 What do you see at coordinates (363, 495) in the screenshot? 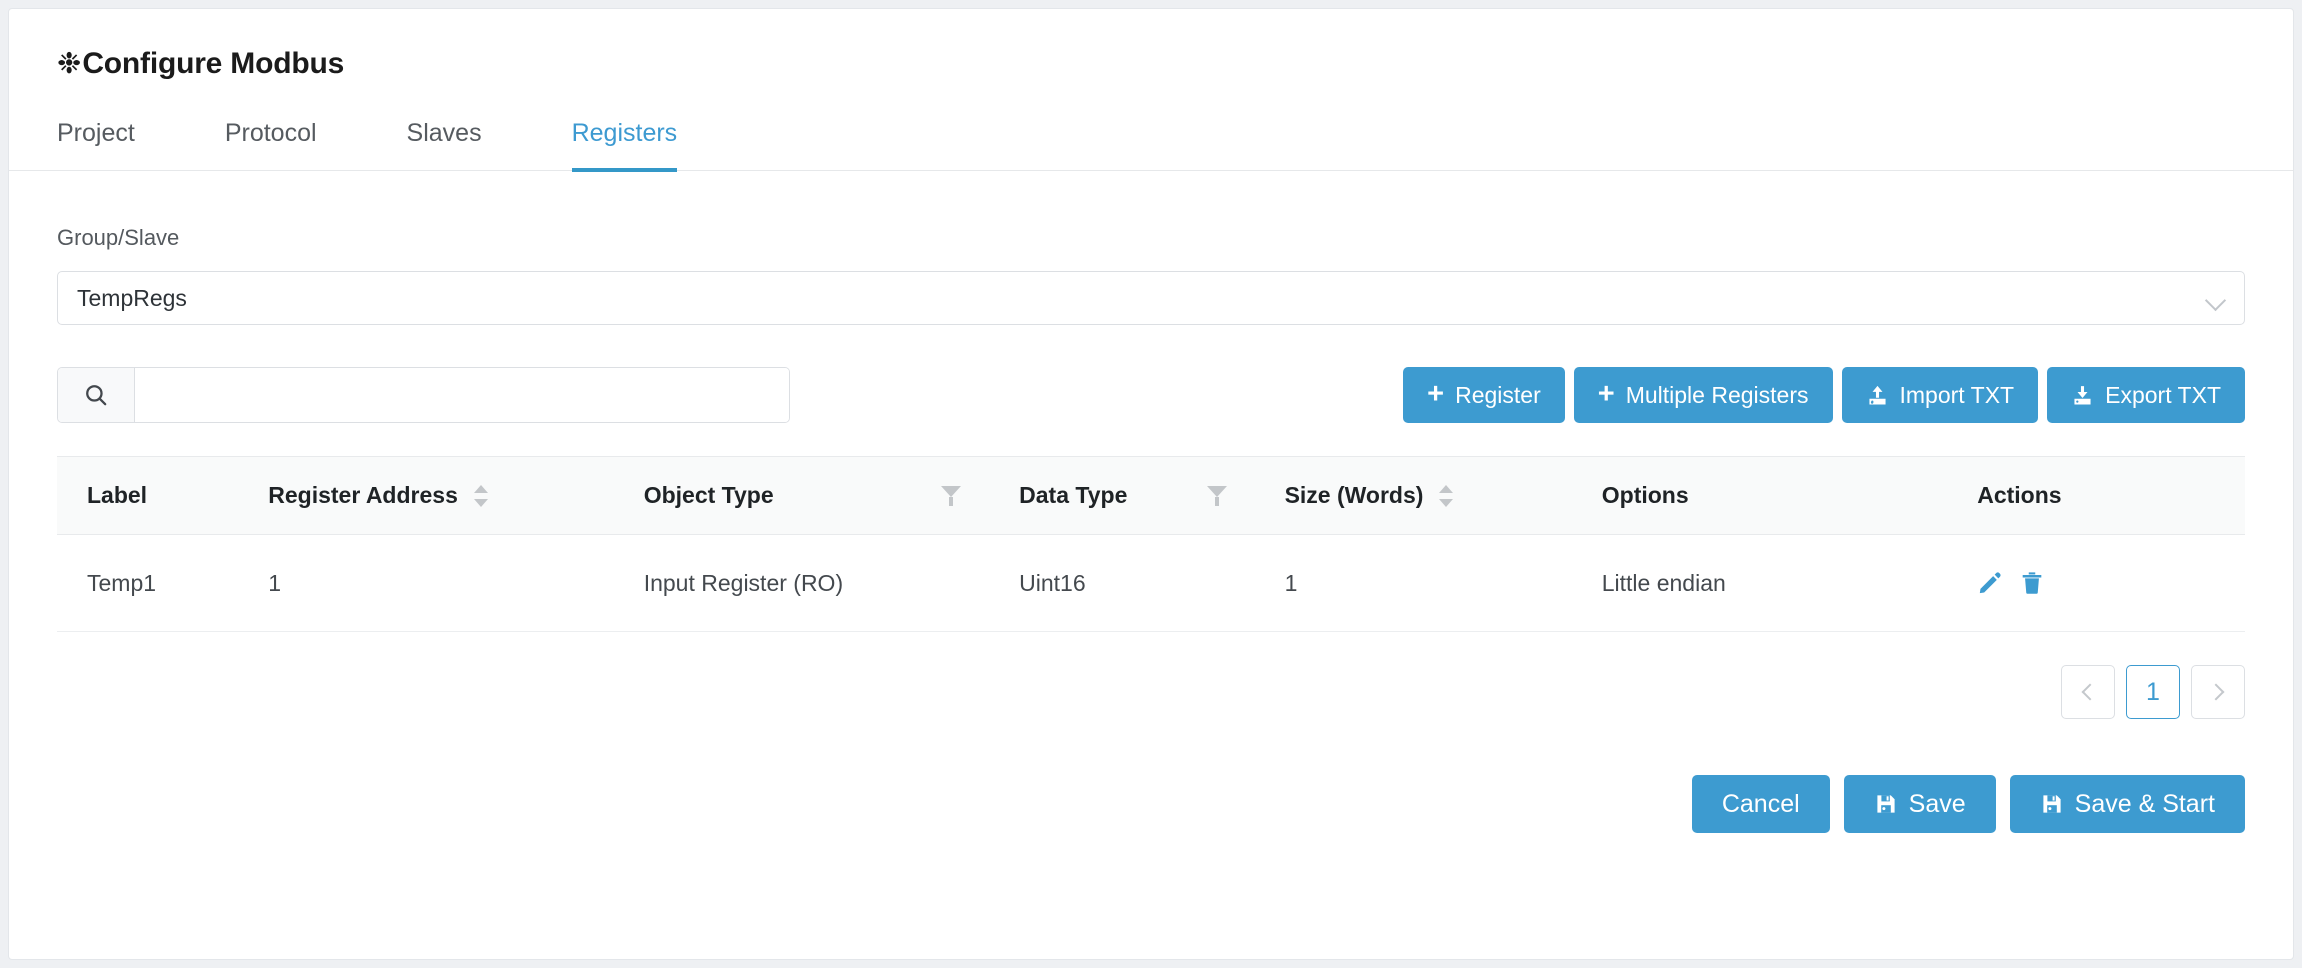
I see `column-label-text: Register Address` at bounding box center [363, 495].